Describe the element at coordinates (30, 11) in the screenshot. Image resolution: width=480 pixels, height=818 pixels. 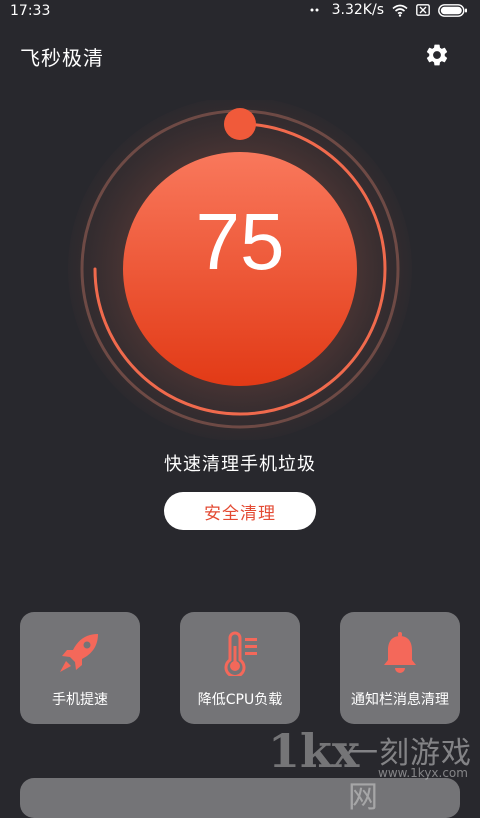
I see `status-time: 17:33` at that location.